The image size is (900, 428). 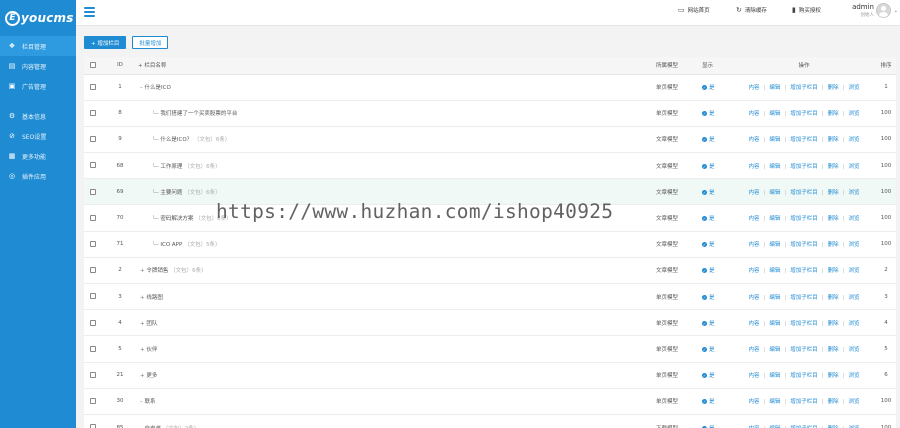 What do you see at coordinates (490, 87) in the screenshot?
I see `table-row: 1– 什么是ICO 单页模型 ✓ 是内容 | 编辑 | 增加子栏目 | 删除 | 浏览 1` at bounding box center [490, 87].